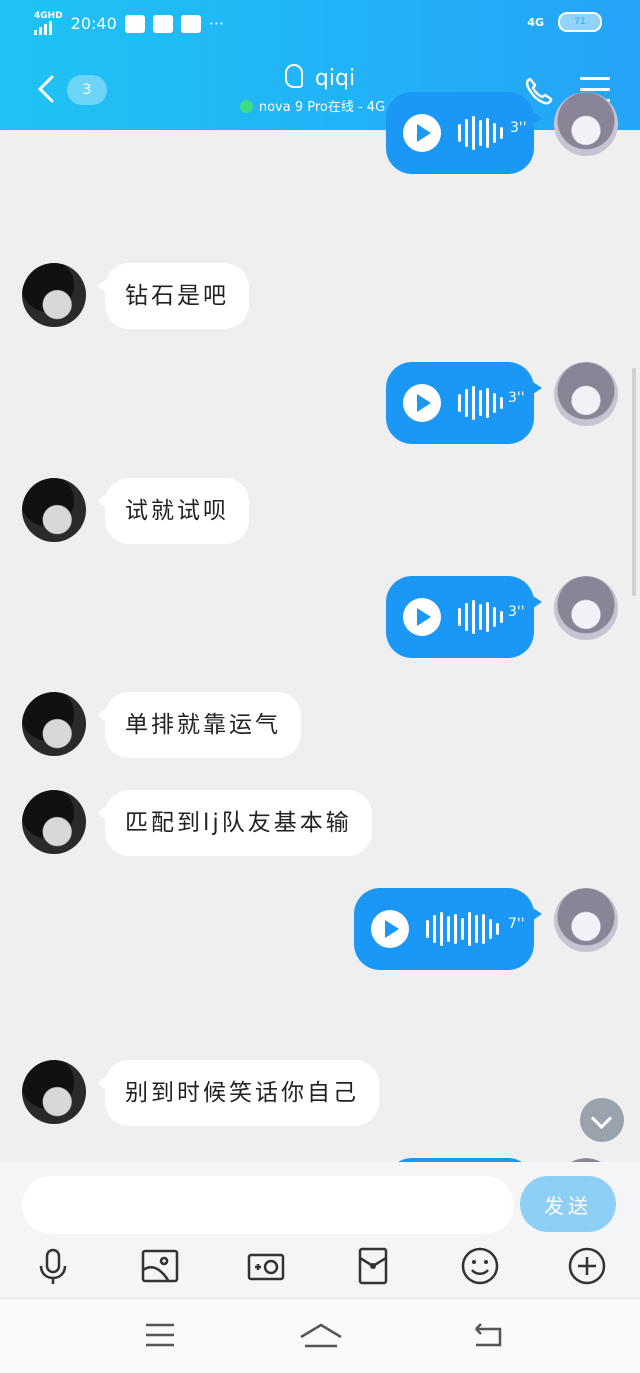  What do you see at coordinates (246, 106) in the screenshot?
I see `online-dot` at bounding box center [246, 106].